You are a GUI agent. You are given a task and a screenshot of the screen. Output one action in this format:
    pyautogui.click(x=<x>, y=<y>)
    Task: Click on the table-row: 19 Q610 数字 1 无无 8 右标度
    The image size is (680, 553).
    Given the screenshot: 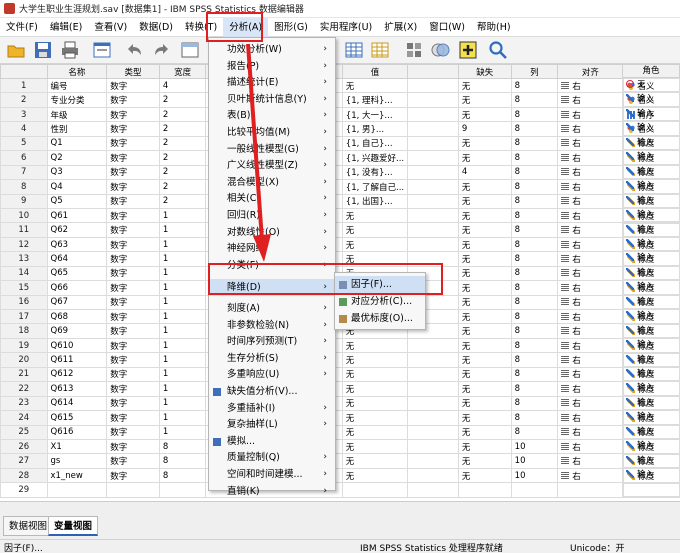 What is the action you would take?
    pyautogui.click(x=340, y=345)
    